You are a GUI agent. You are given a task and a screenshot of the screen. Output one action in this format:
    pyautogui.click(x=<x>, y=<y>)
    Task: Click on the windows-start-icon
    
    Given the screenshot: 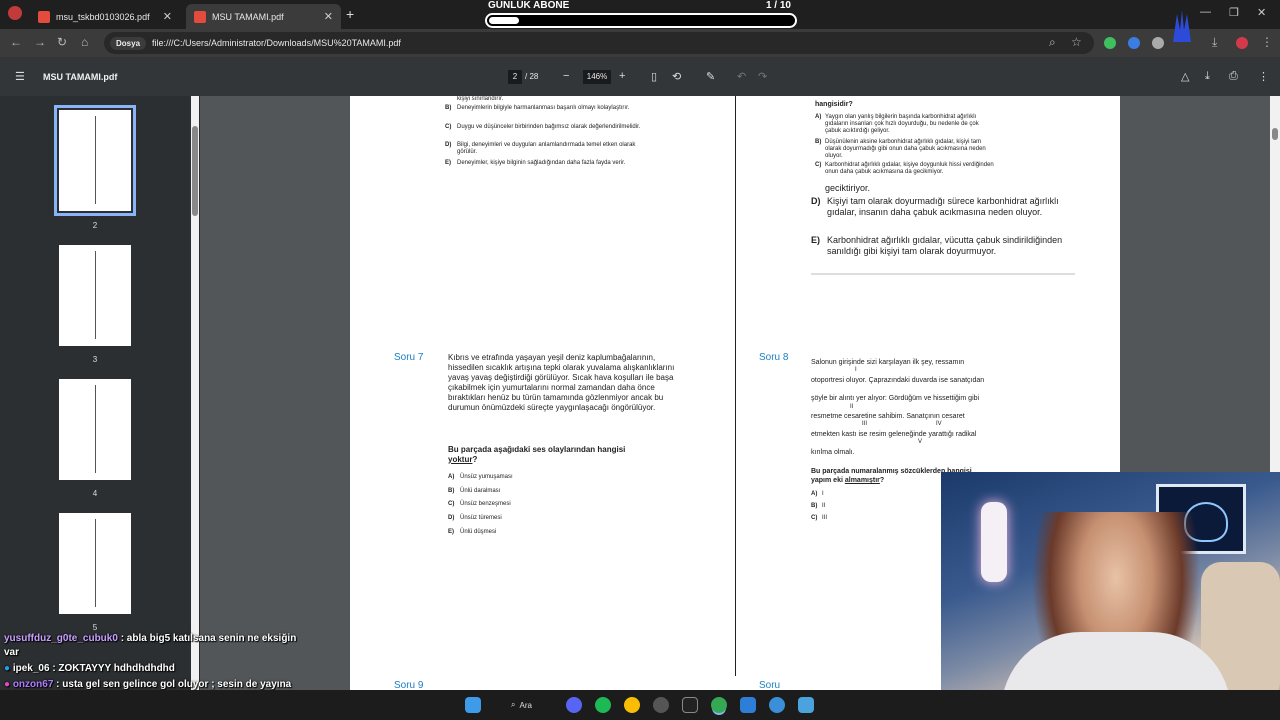 What is the action you would take?
    pyautogui.click(x=473, y=705)
    